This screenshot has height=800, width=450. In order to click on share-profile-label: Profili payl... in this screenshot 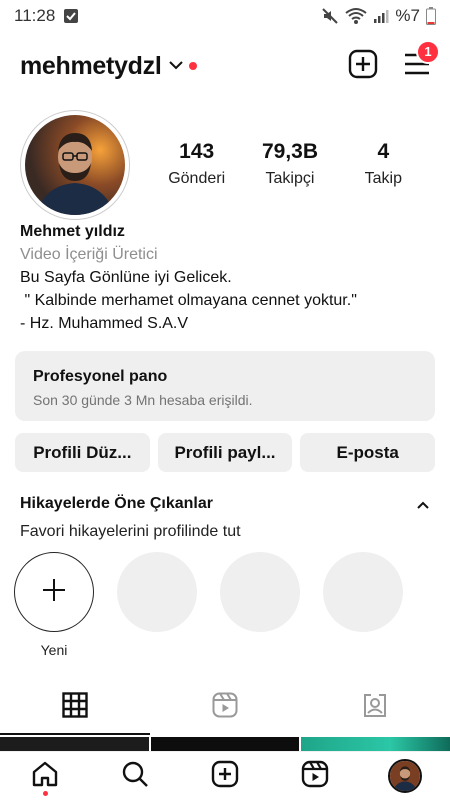, I will do `click(225, 452)`.